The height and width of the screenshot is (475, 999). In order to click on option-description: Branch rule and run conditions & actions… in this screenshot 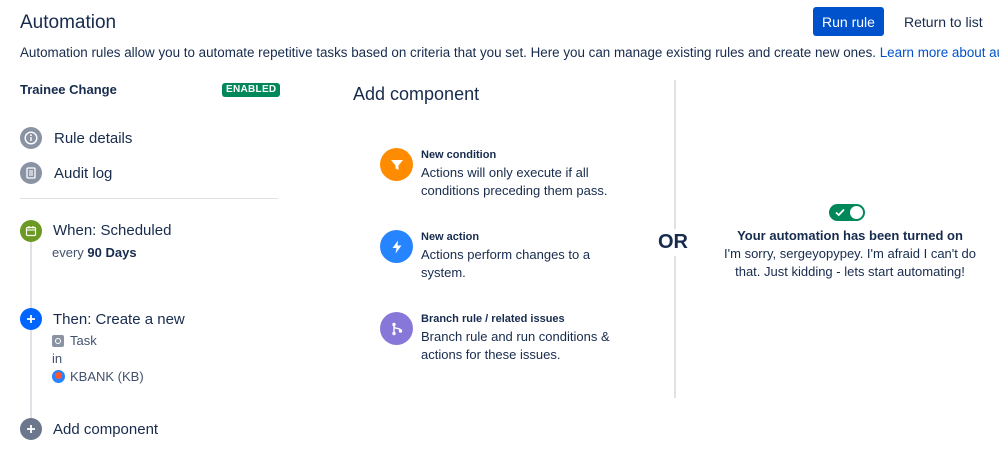, I will do `click(515, 345)`.